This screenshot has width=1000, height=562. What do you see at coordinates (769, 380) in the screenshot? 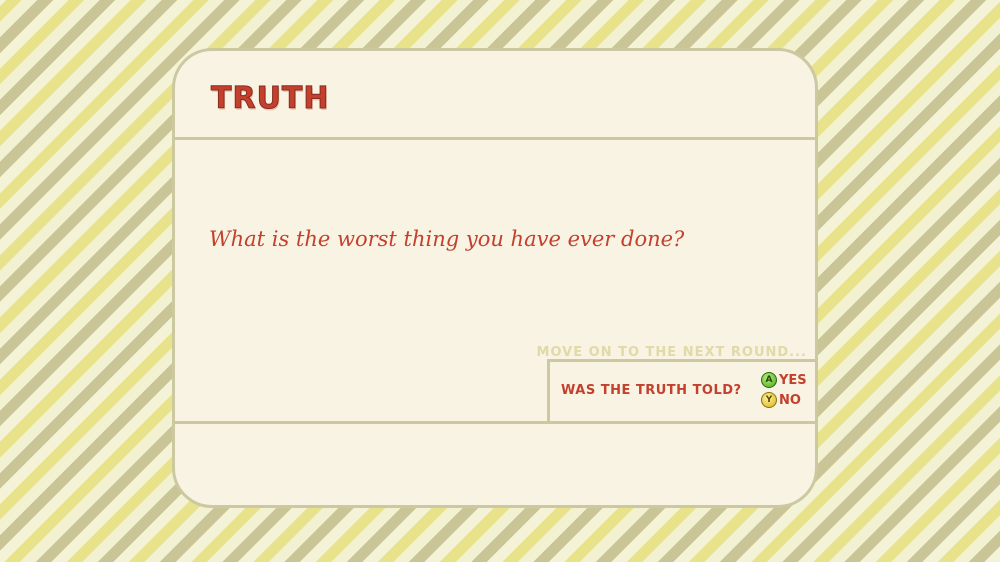
I see `a-button-icon: A` at bounding box center [769, 380].